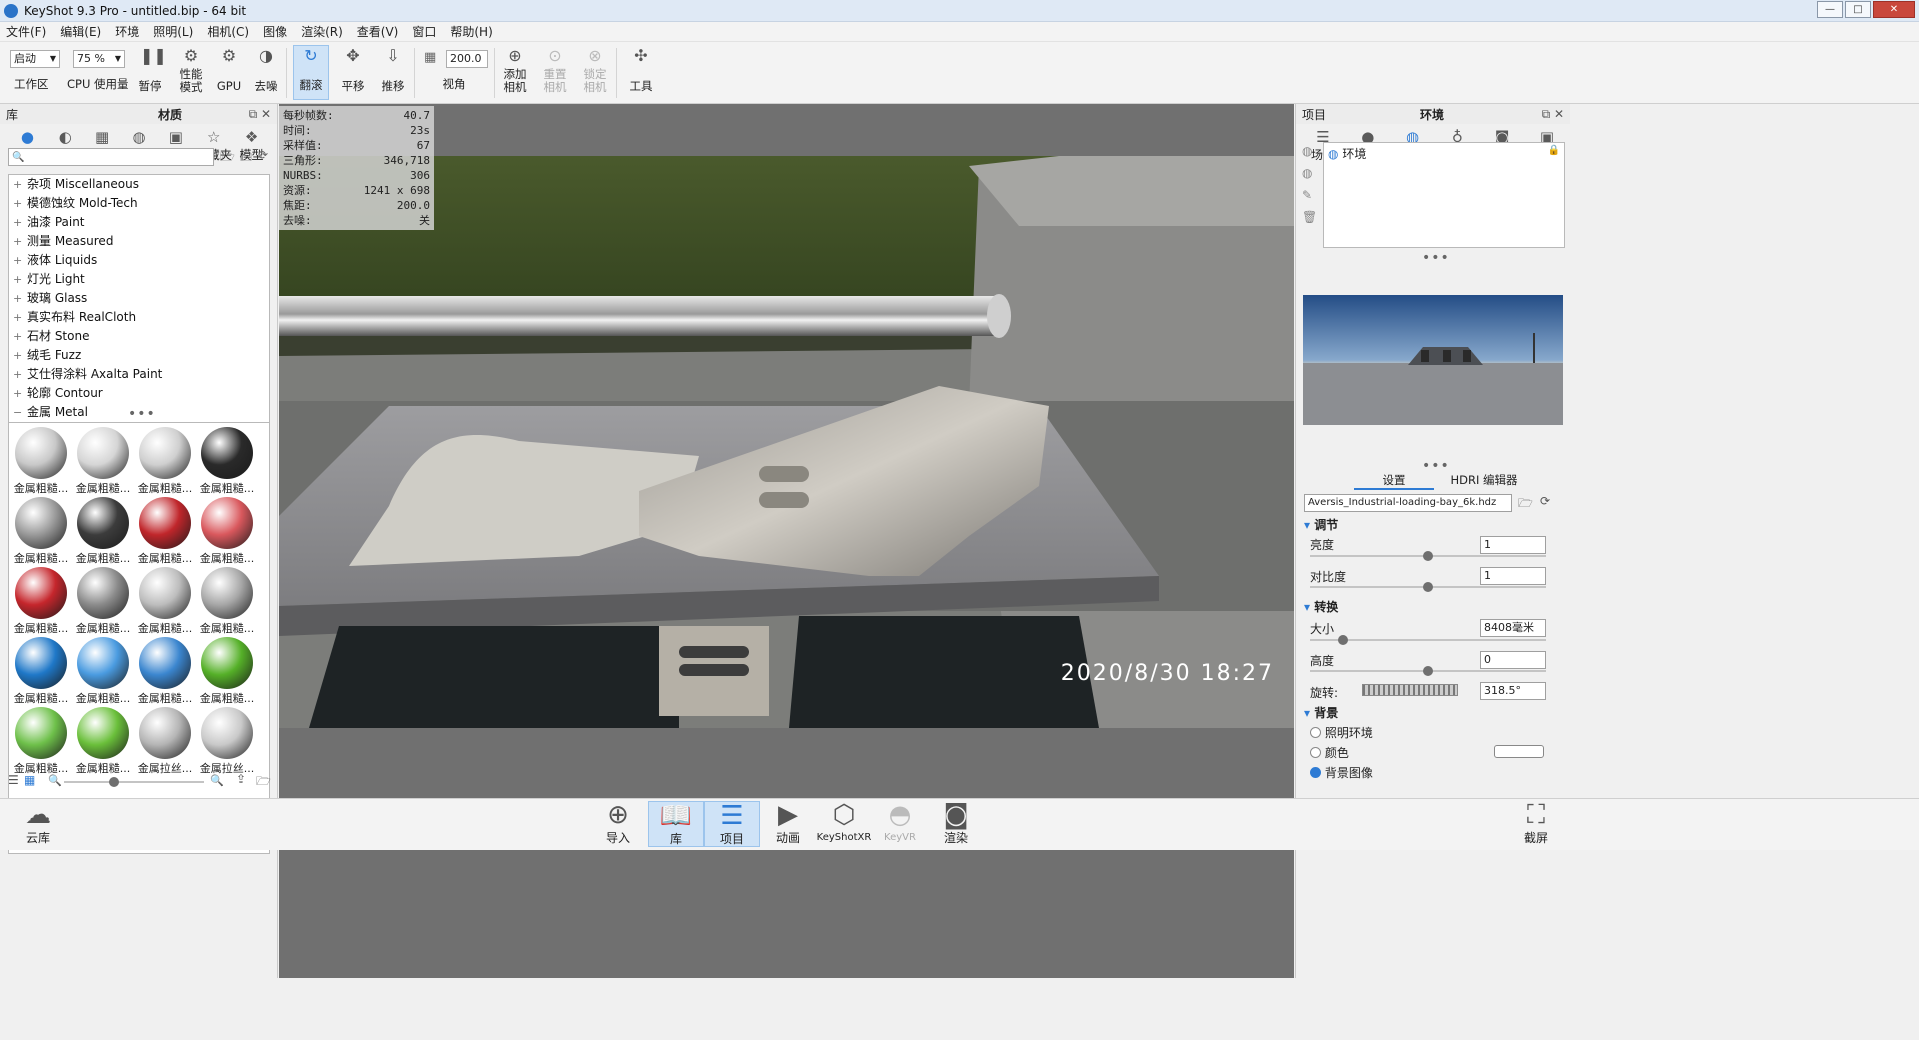  Describe the element at coordinates (275, 31) in the screenshot. I see `menu-image: 图像` at that location.